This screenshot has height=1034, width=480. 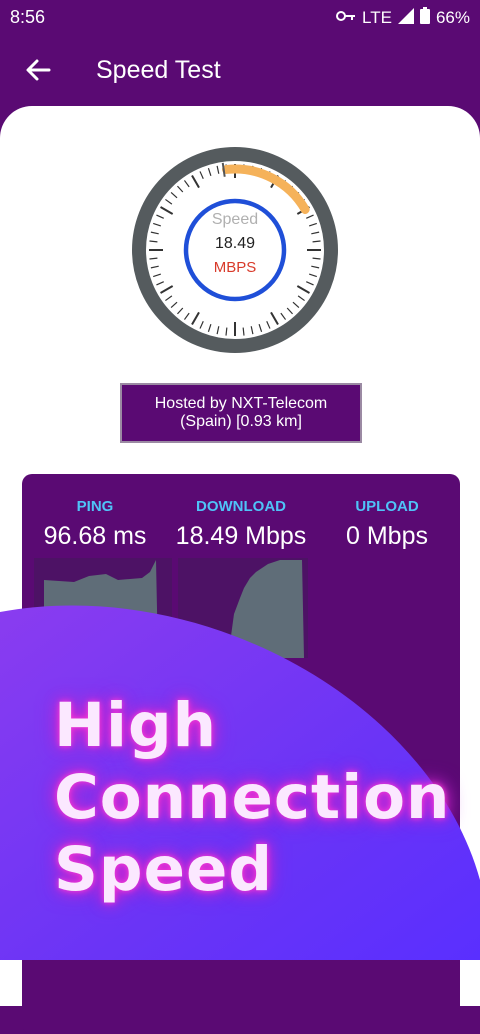 I want to click on server-info: Hosted by NXT-Telecom (Spain) [0.93 km], so click(x=241, y=413).